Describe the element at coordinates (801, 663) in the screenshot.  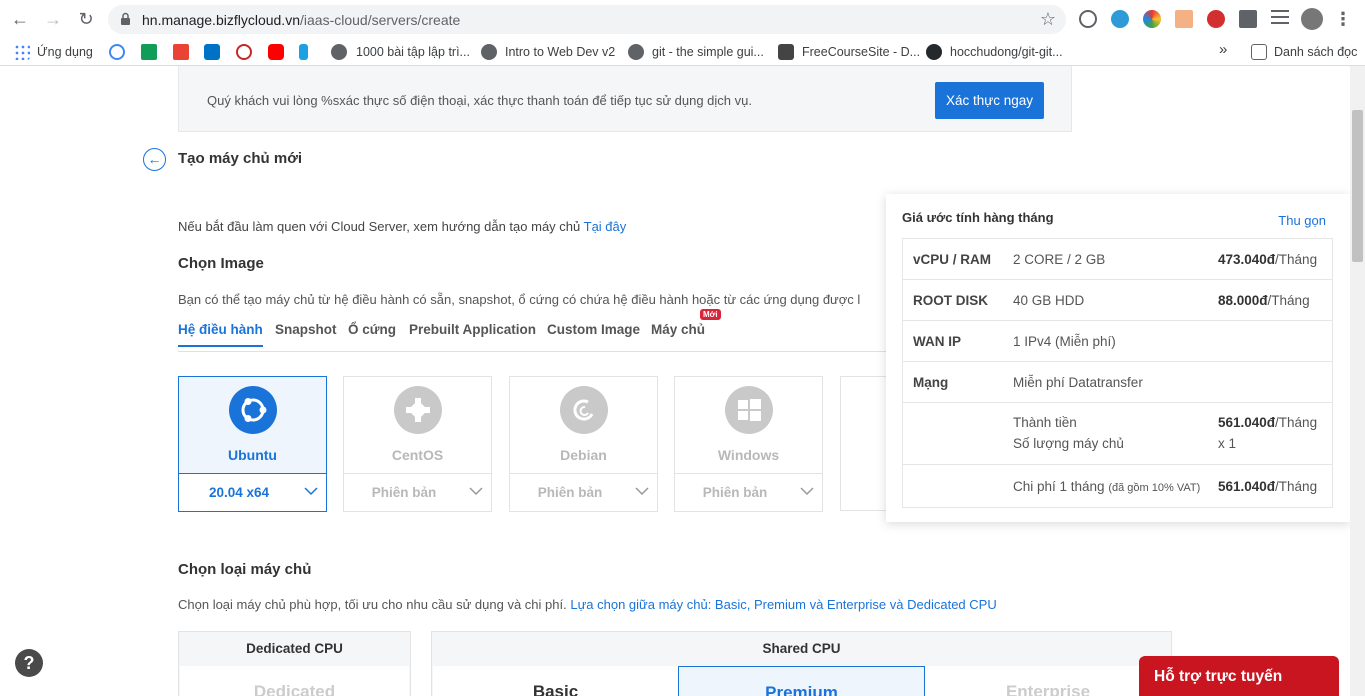
I see `shared-cpu-group: Shared CPU Basic Premium Enterprise` at that location.